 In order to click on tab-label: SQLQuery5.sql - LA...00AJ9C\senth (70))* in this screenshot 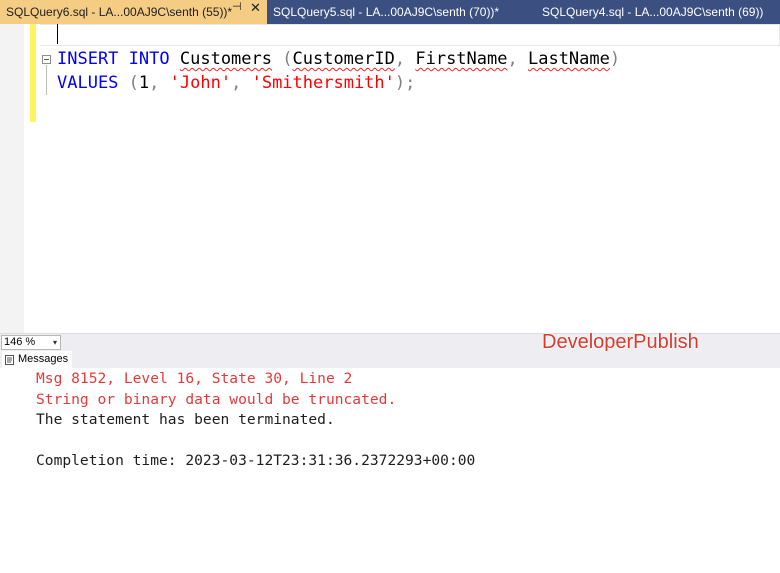, I will do `click(386, 12)`.